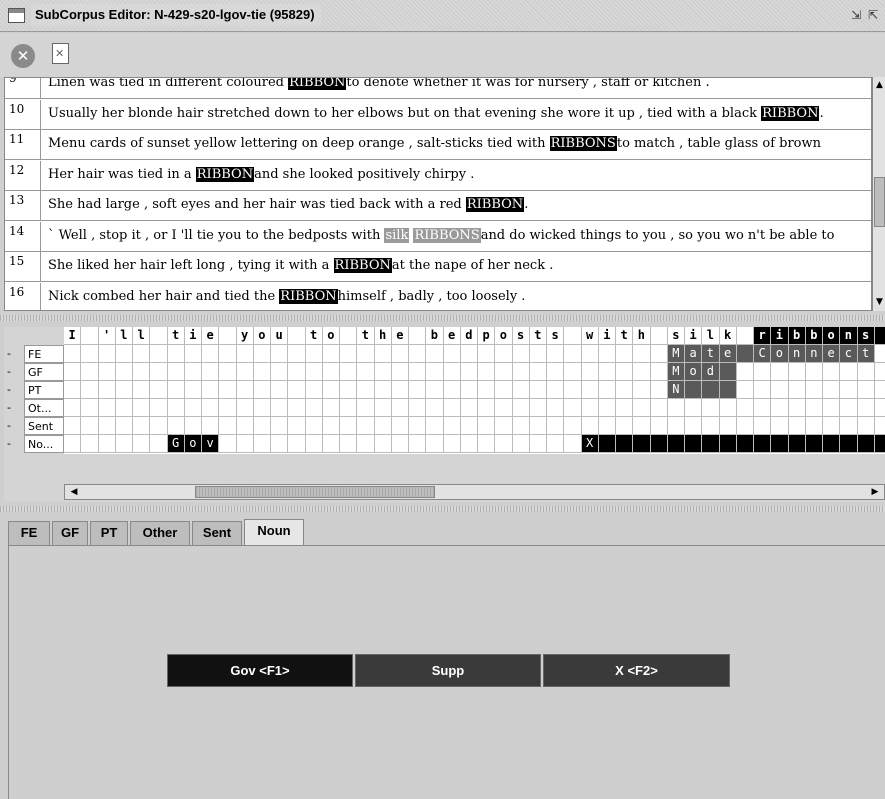 The image size is (885, 799). What do you see at coordinates (728, 336) in the screenshot?
I see `token-char-cell: k` at bounding box center [728, 336].